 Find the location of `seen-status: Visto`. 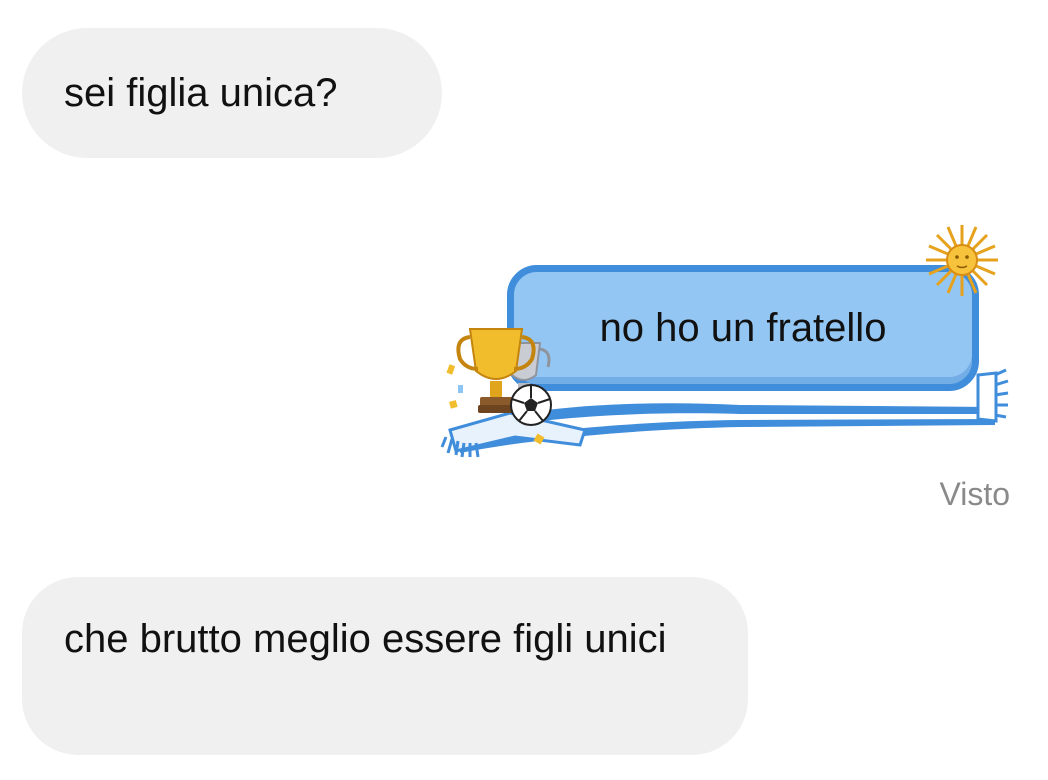

seen-status: Visto is located at coordinates (974, 494).